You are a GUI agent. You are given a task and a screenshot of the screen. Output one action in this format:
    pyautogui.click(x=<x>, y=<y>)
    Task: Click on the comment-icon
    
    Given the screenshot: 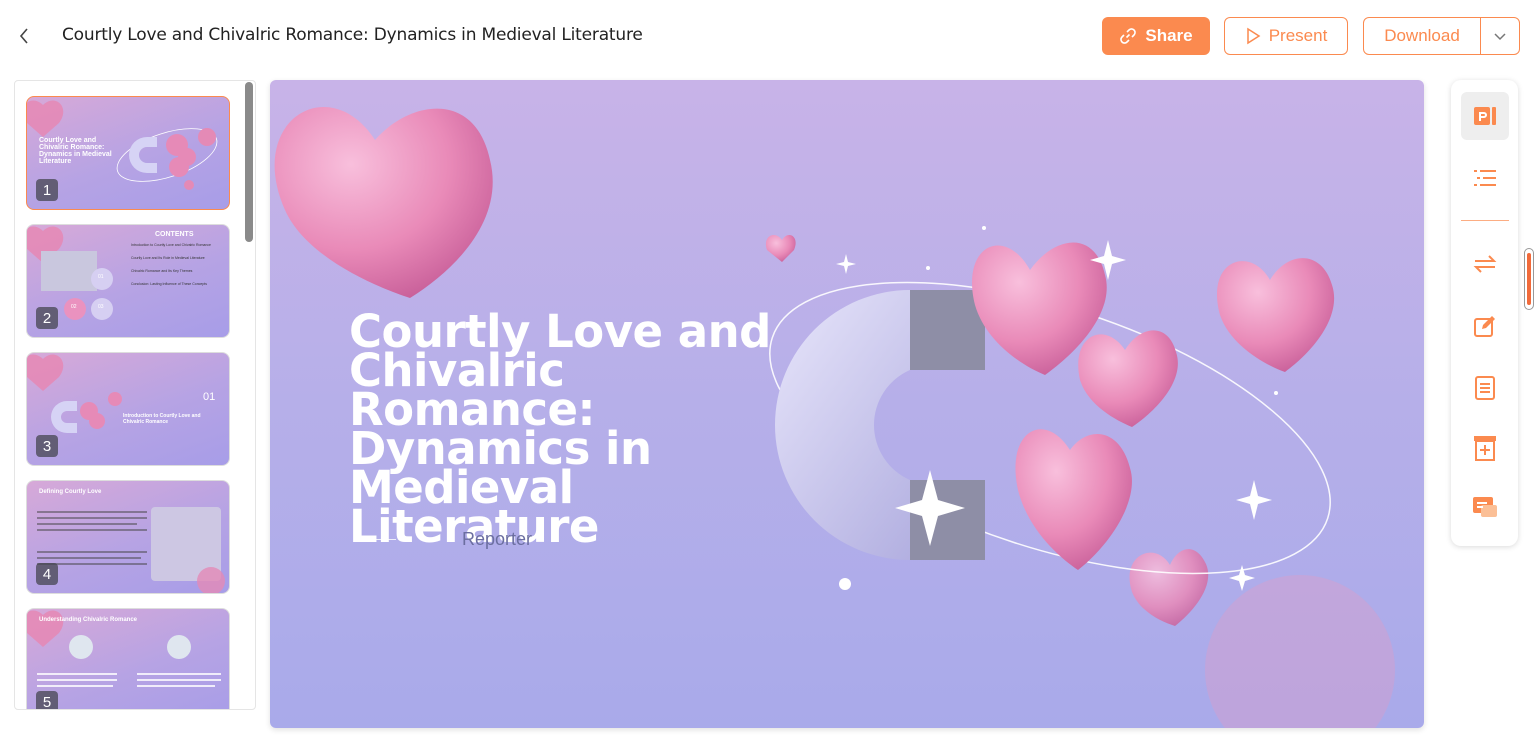 What is the action you would take?
    pyautogui.click(x=1485, y=507)
    